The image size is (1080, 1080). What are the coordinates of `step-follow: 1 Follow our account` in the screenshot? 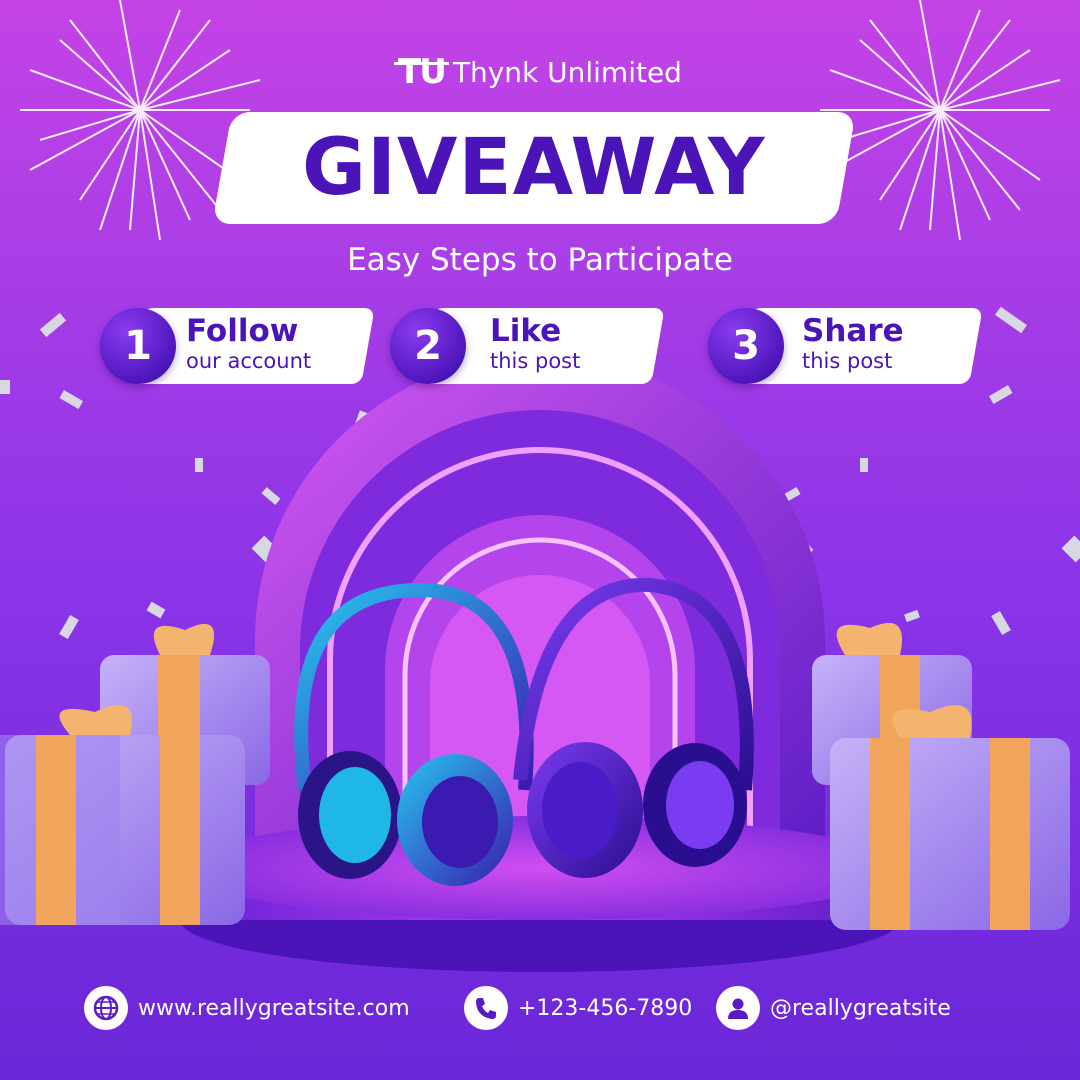 It's located at (237, 346).